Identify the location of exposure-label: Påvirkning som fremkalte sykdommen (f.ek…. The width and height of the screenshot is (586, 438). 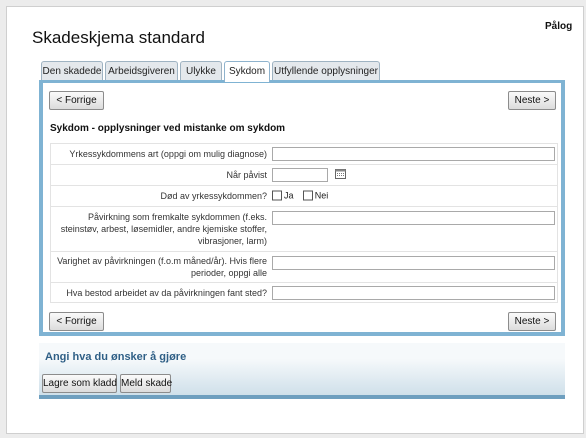
(163, 229).